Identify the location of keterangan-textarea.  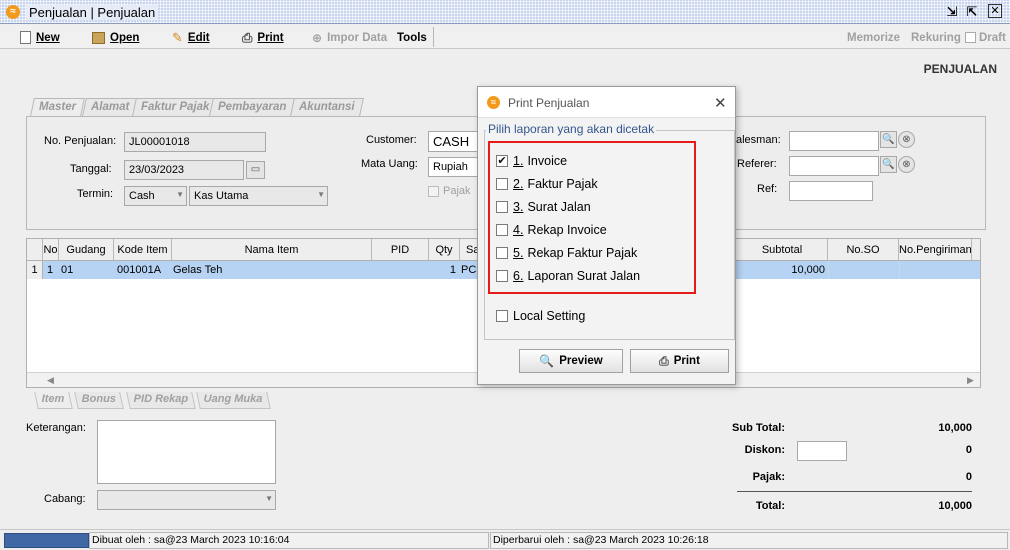
(186, 452).